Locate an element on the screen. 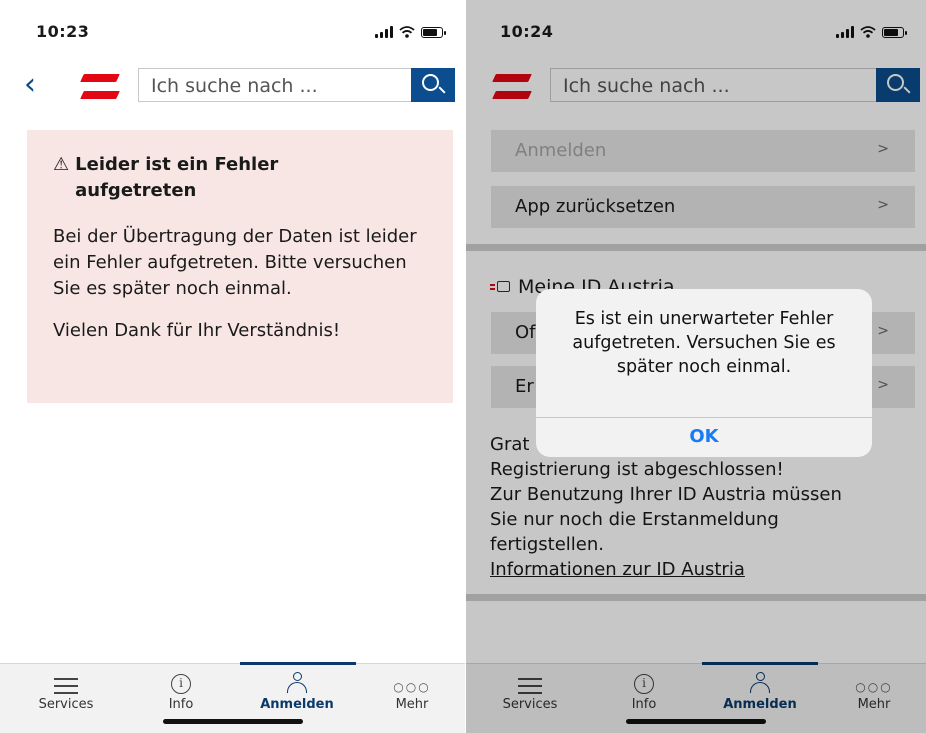 This screenshot has height=733, width=926. tab-label-services: Services is located at coordinates (66, 704).